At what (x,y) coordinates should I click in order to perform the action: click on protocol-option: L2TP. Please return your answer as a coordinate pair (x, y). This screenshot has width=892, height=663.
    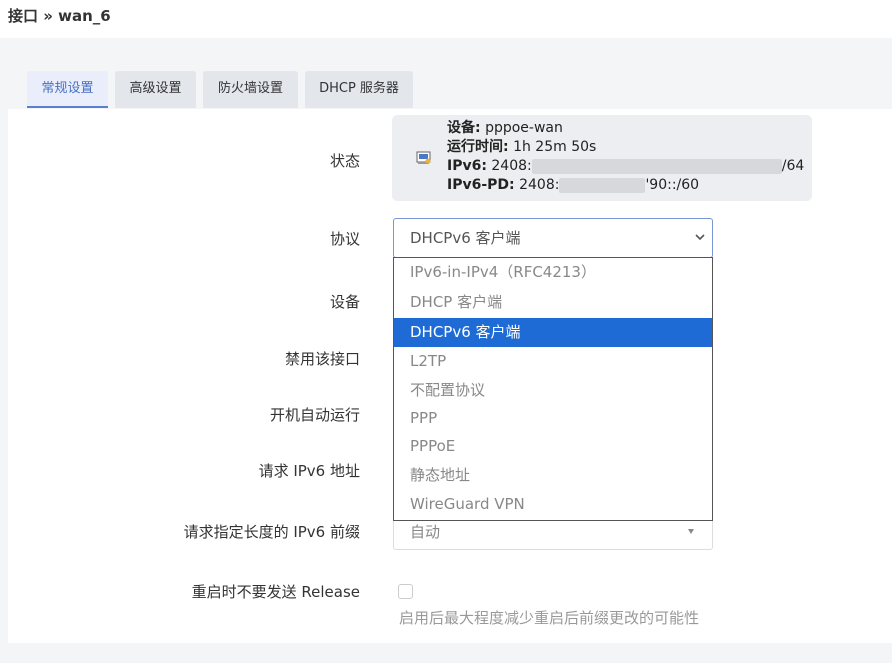
    Looking at the image, I should click on (553, 361).